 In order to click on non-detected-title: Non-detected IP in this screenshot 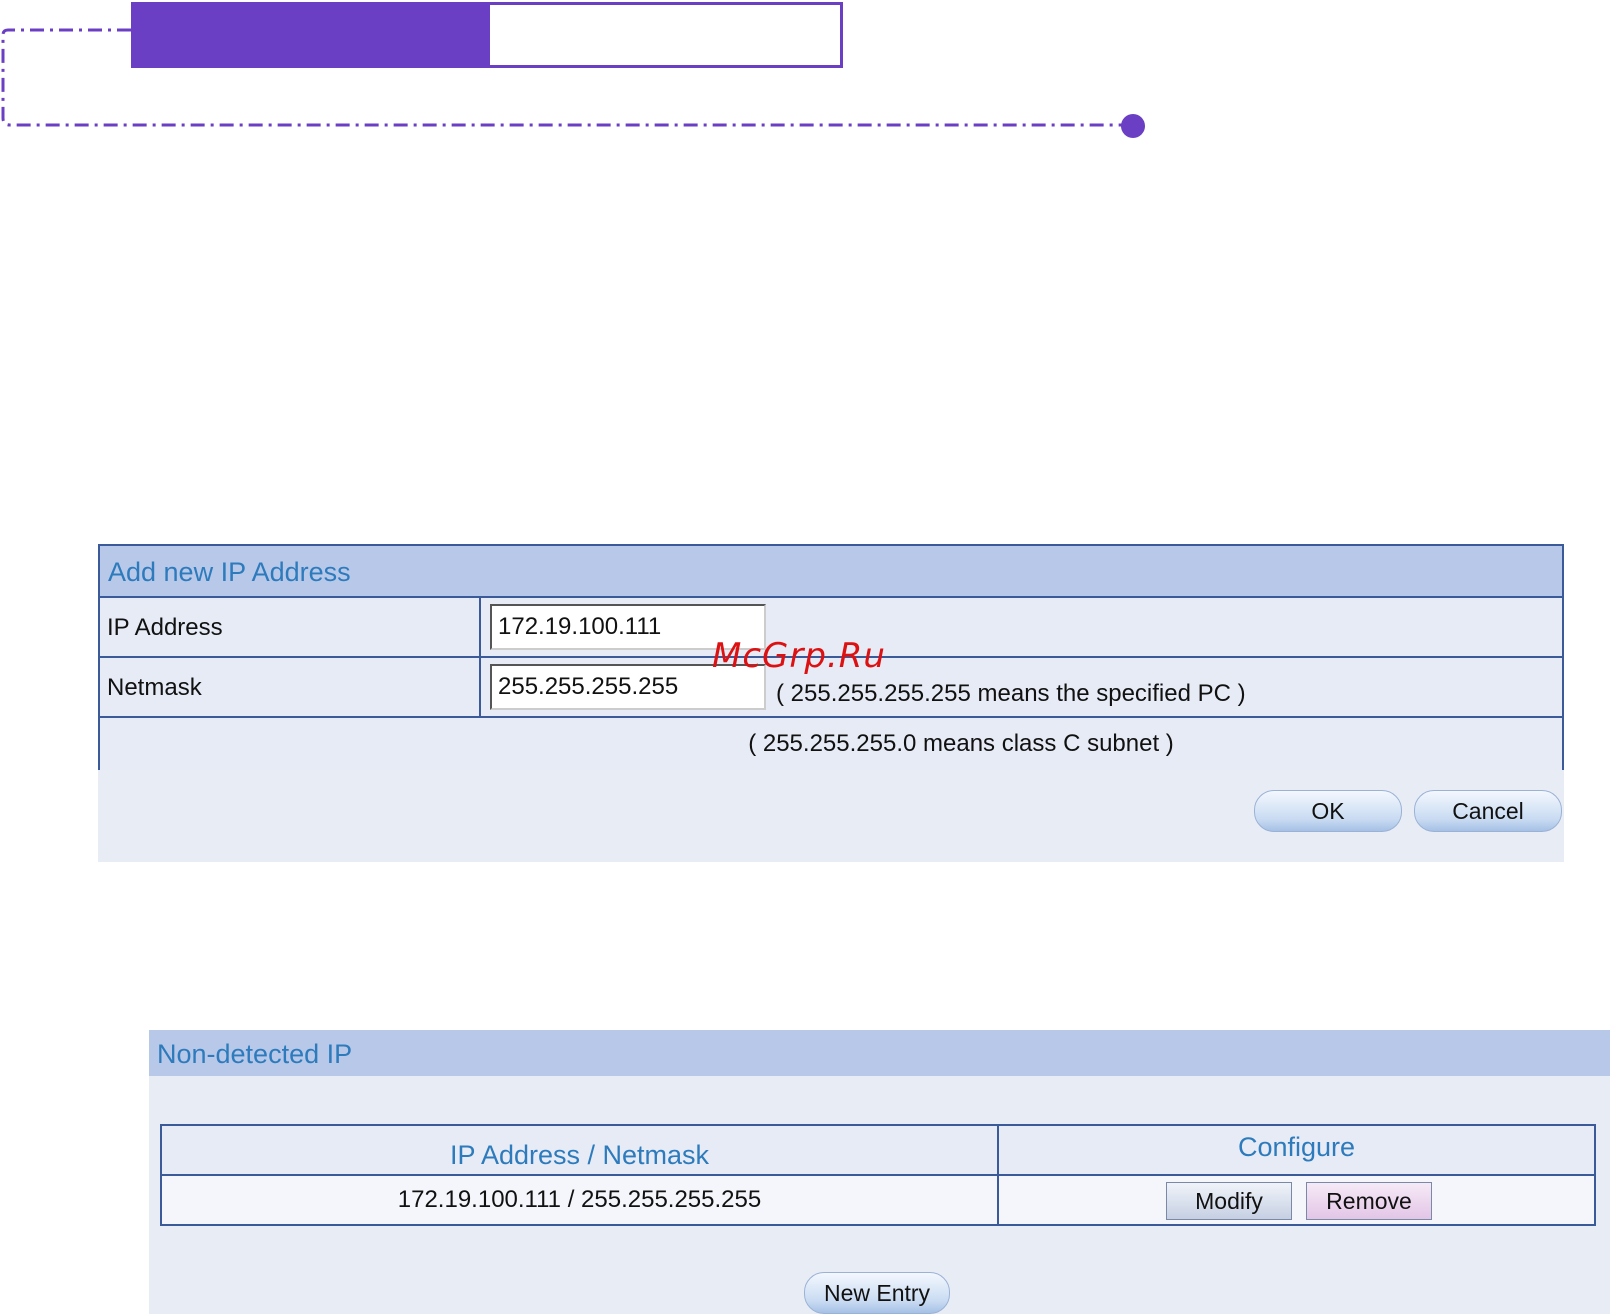, I will do `click(255, 1054)`.